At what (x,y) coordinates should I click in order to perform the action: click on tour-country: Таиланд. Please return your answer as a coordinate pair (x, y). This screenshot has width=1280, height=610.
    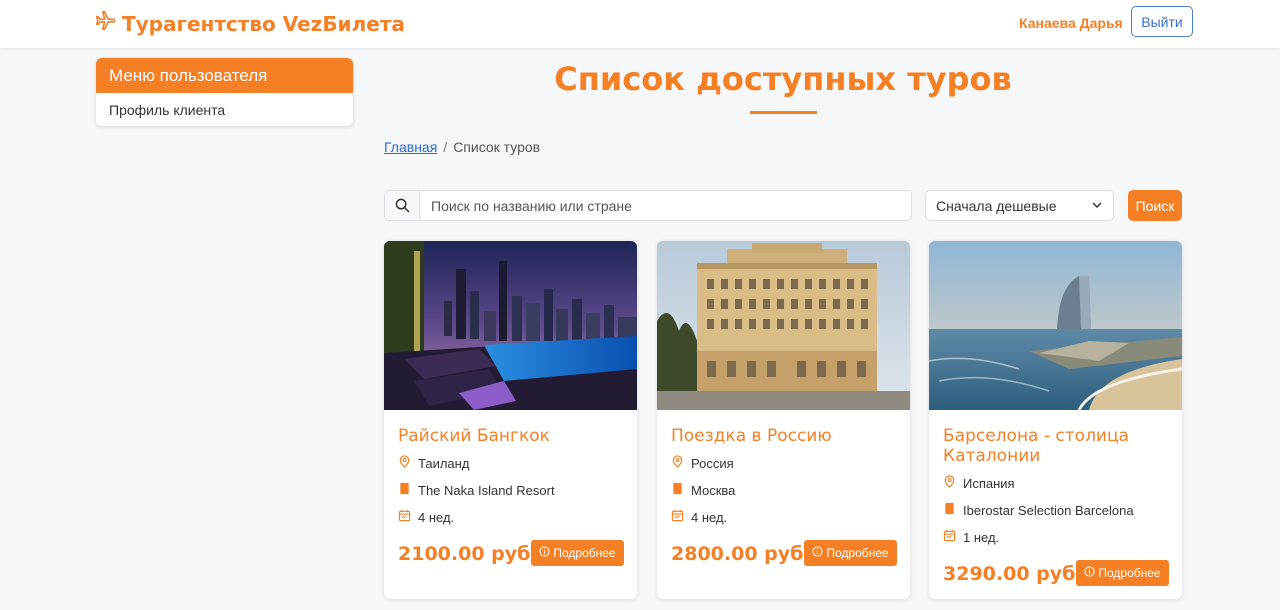
    Looking at the image, I should click on (433, 463).